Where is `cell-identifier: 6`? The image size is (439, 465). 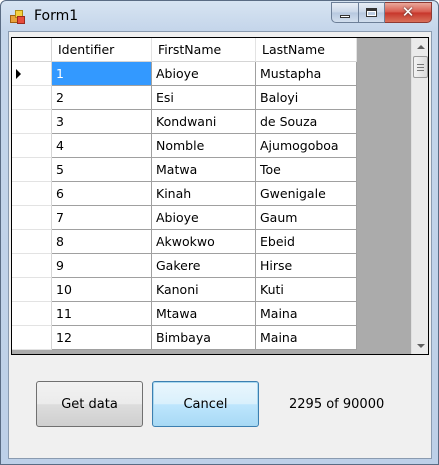 cell-identifier: 6 is located at coordinates (102, 194).